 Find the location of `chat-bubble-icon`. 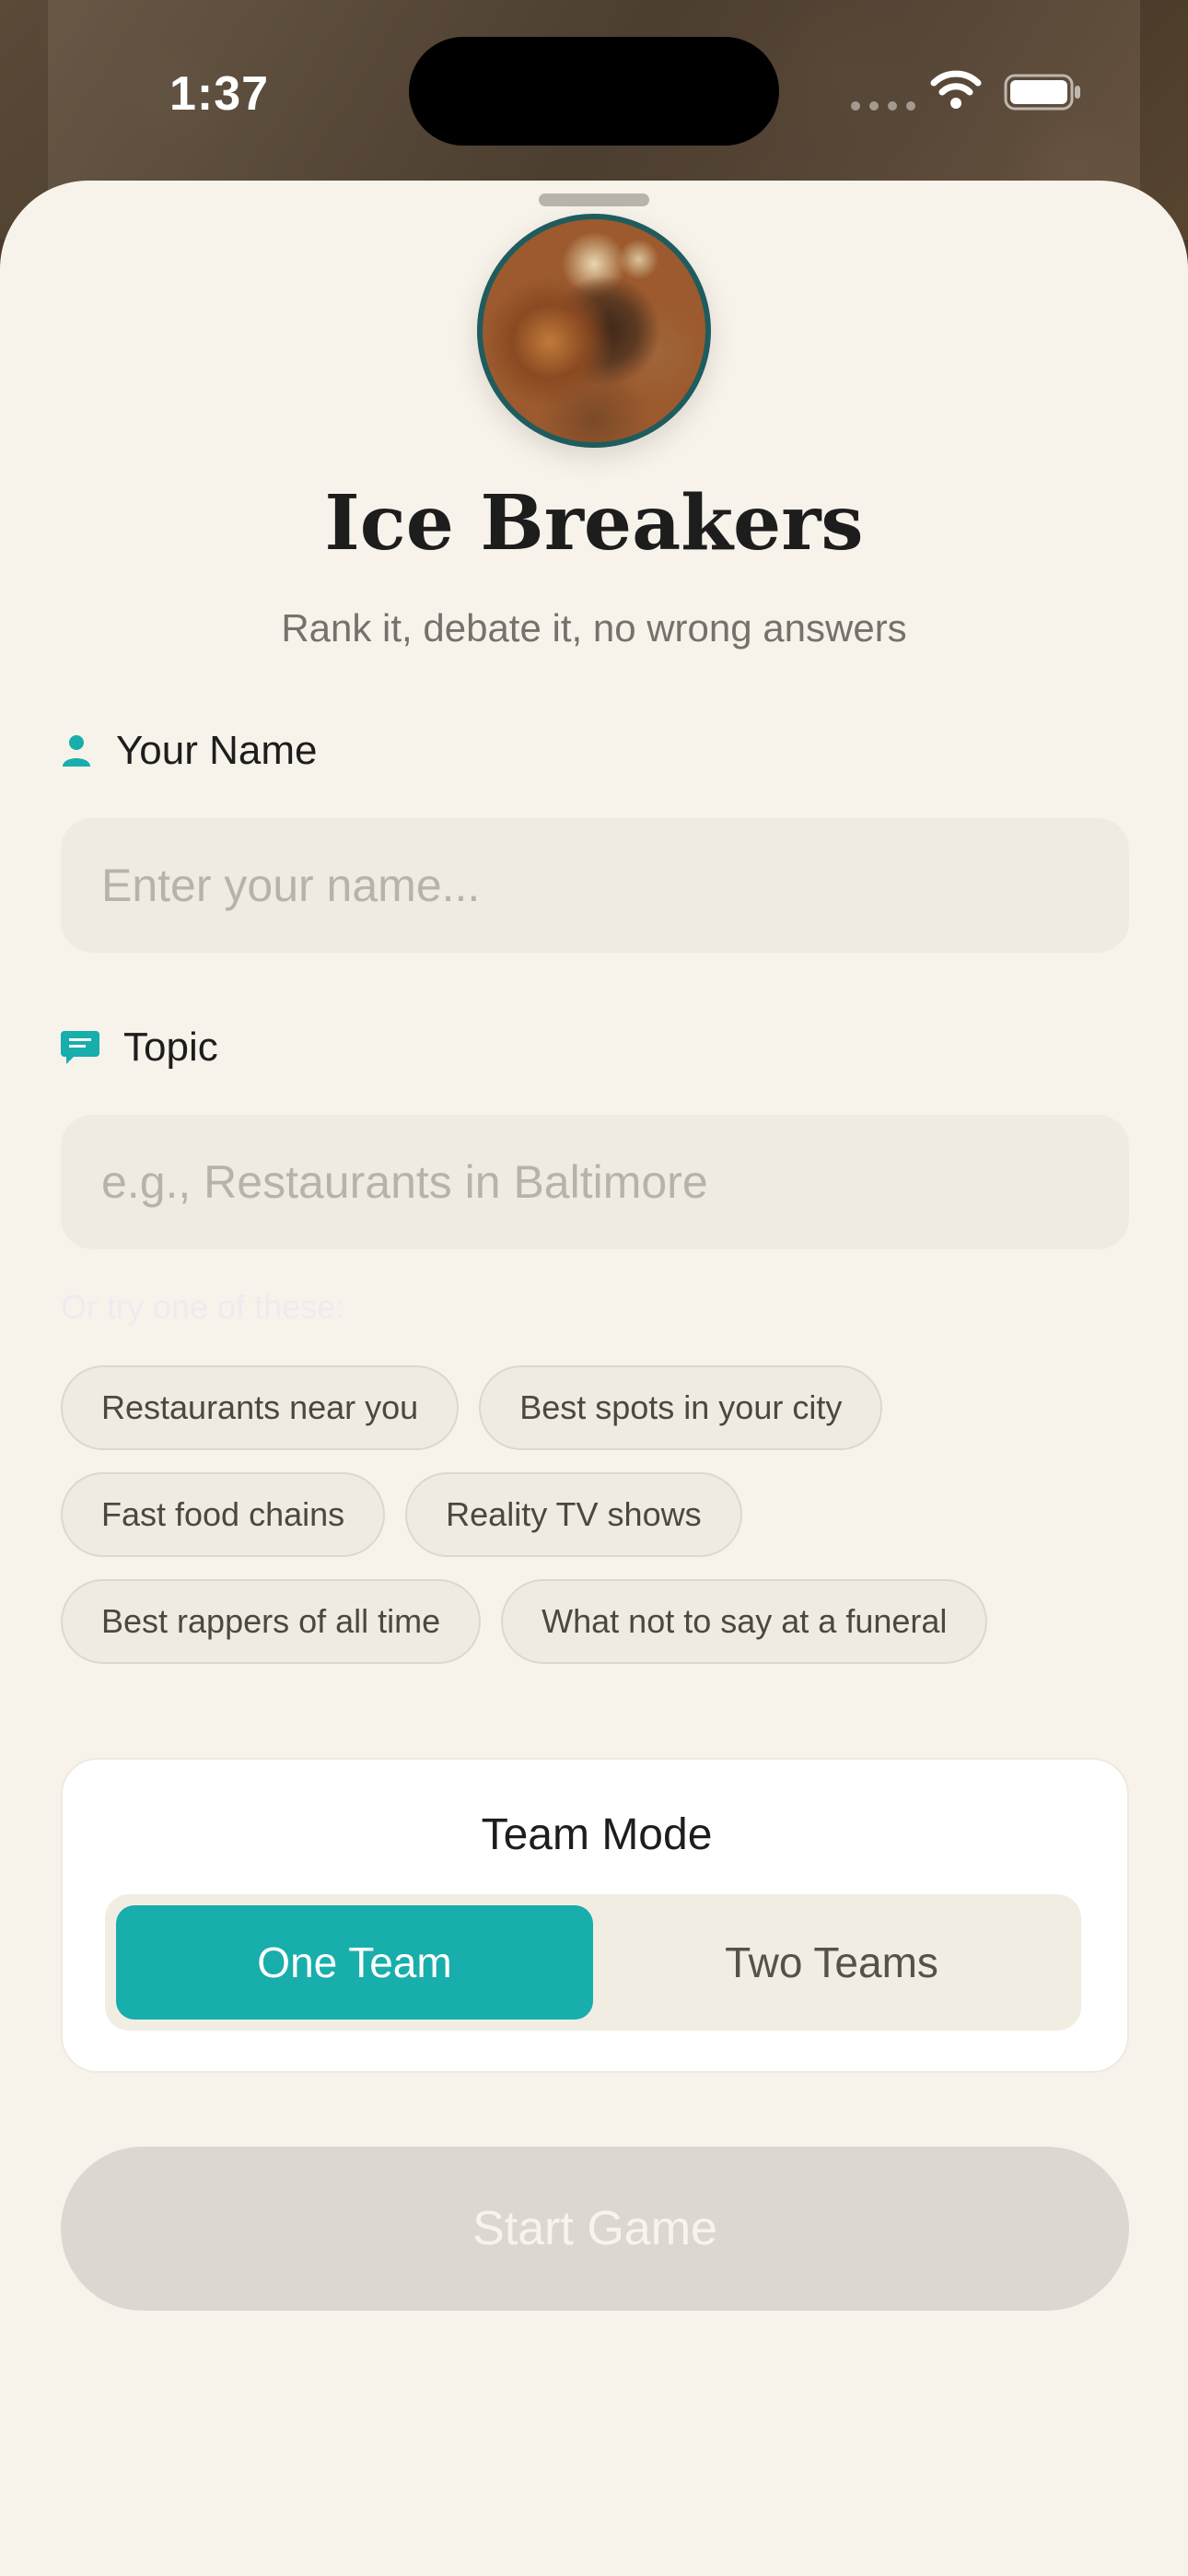

chat-bubble-icon is located at coordinates (80, 1047).